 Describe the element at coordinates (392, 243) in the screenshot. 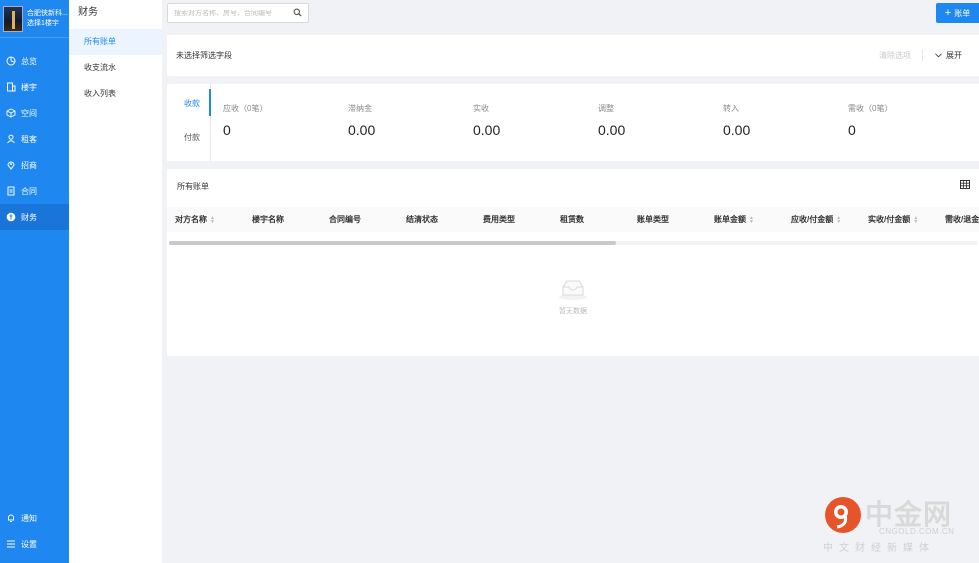

I see `scrollbar-thumb` at that location.